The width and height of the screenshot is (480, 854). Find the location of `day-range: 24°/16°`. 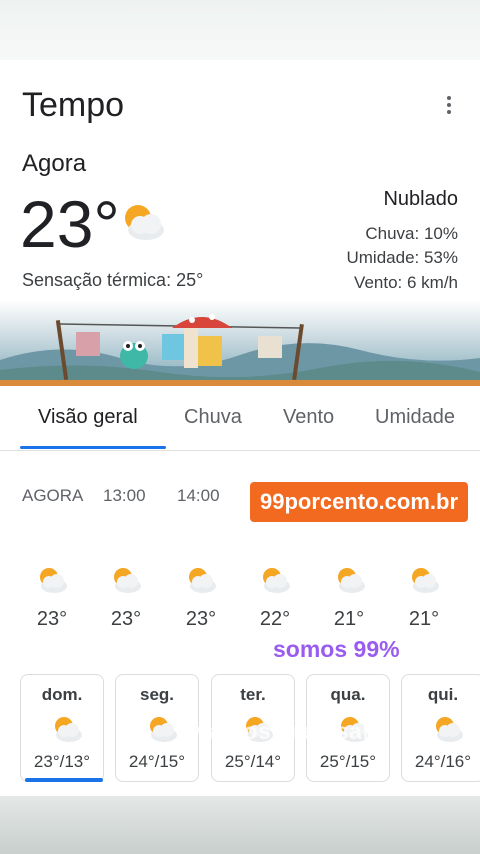

day-range: 24°/16° is located at coordinates (443, 761).